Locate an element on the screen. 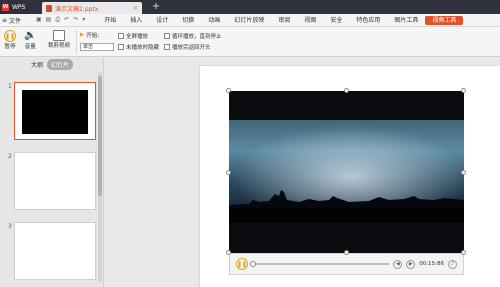 This screenshot has width=500, height=287. video-thumbnail is located at coordinates (55, 112).